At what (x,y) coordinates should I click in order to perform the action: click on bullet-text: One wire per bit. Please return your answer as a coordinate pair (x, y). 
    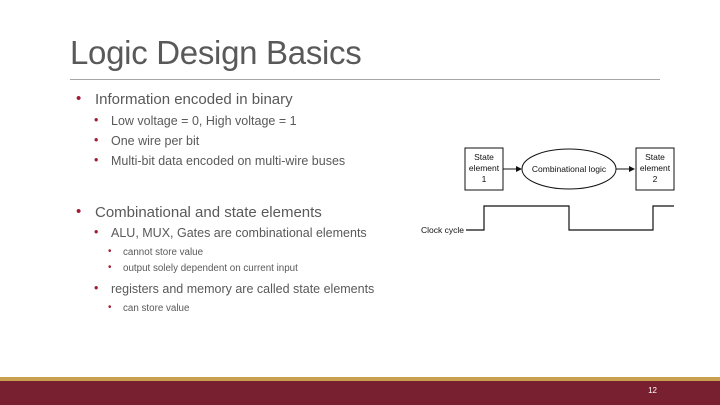
    Looking at the image, I should click on (155, 141).